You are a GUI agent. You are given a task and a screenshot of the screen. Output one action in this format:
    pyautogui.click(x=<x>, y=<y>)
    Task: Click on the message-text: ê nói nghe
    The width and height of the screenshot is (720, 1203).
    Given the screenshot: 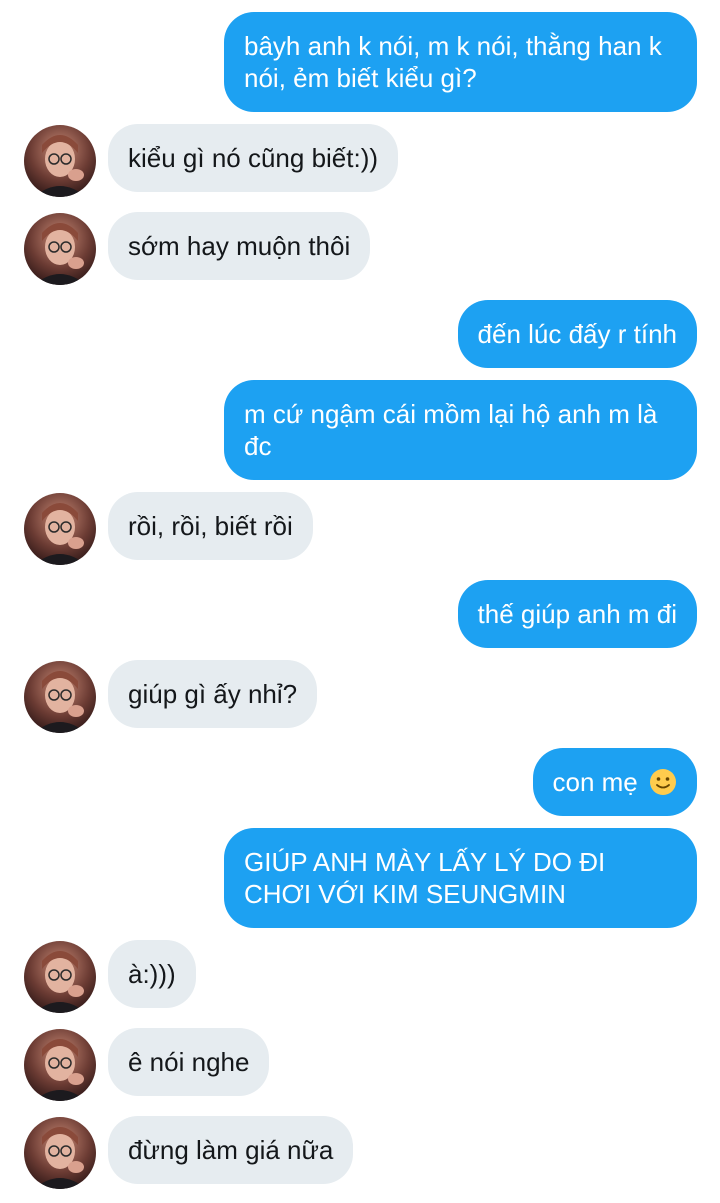 What is the action you would take?
    pyautogui.click(x=189, y=1062)
    